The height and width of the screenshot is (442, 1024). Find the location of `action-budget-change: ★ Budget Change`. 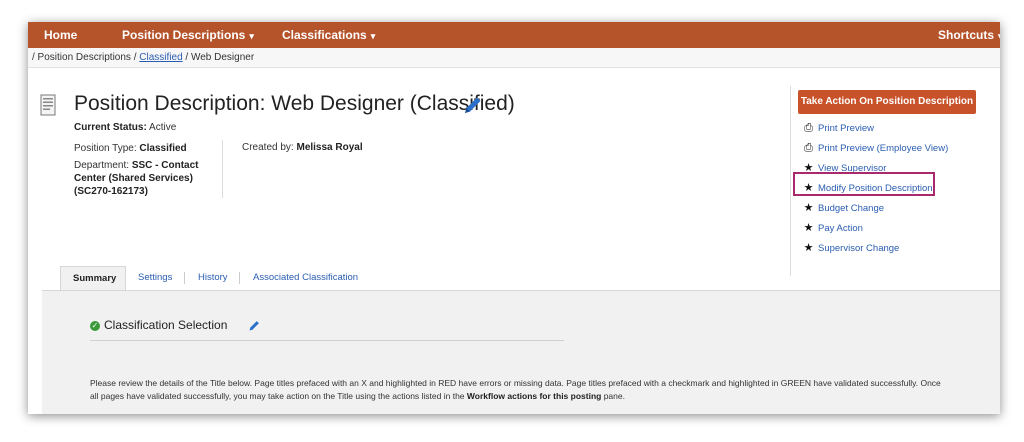

action-budget-change: ★ Budget Change is located at coordinates (875, 208).